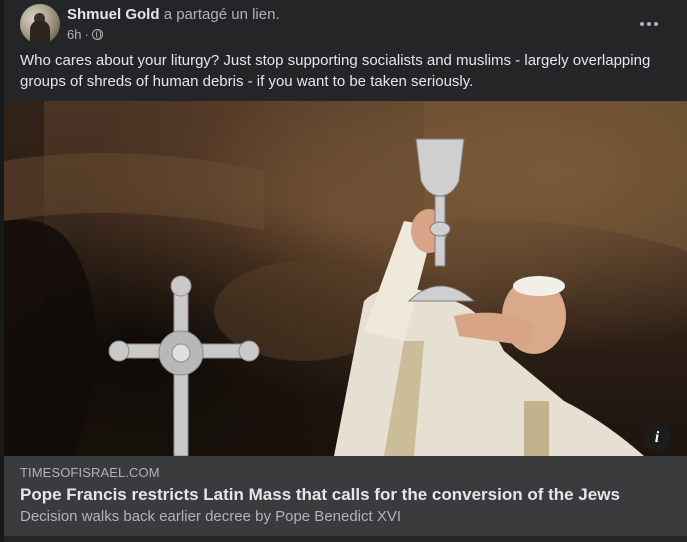 This screenshot has width=687, height=542. I want to click on link-domain: TIMESOFISRAEL.COM, so click(90, 472).